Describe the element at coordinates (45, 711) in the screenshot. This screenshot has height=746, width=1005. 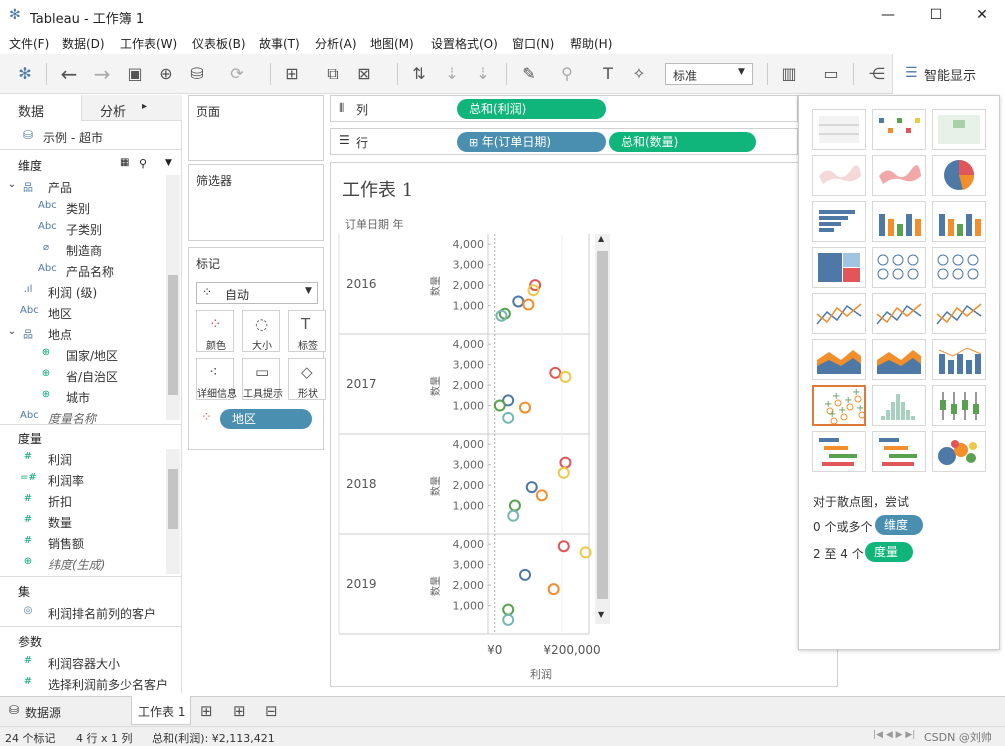
I see `tab-datasource: ⛁ 数据源` at that location.